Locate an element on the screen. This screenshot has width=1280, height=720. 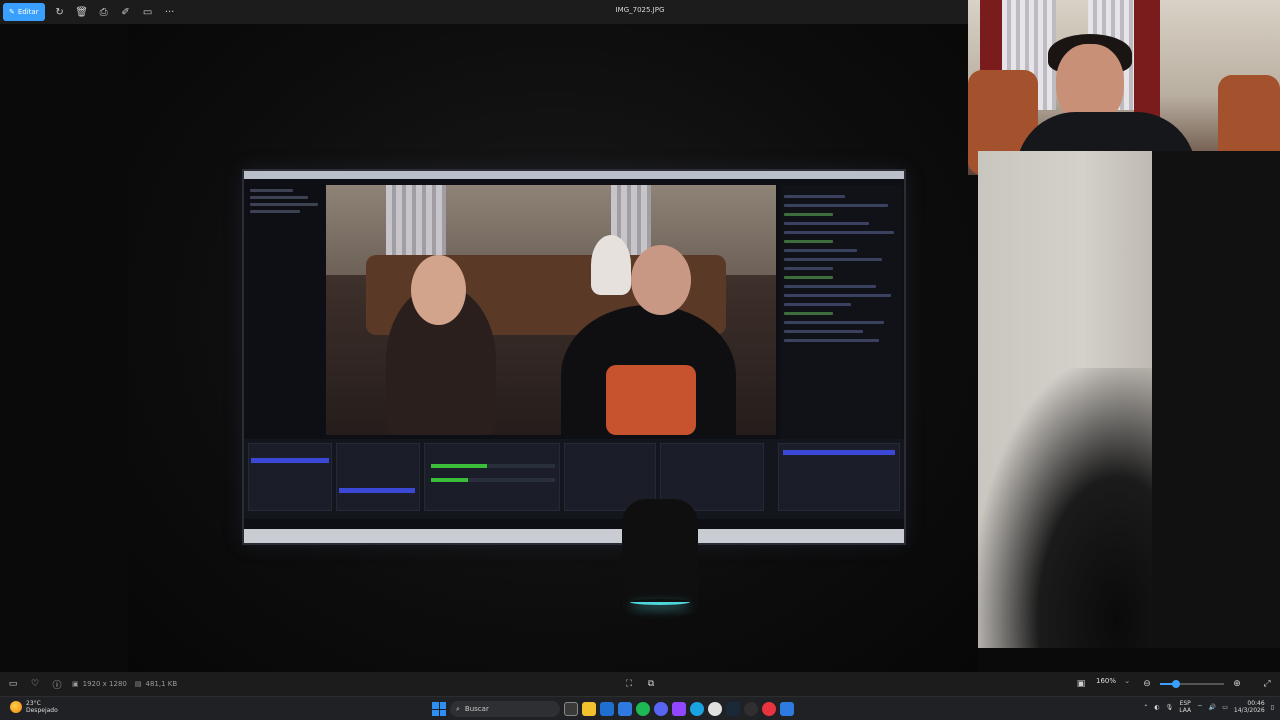
fit-view-icon: ⛶ is located at coordinates (629, 684).